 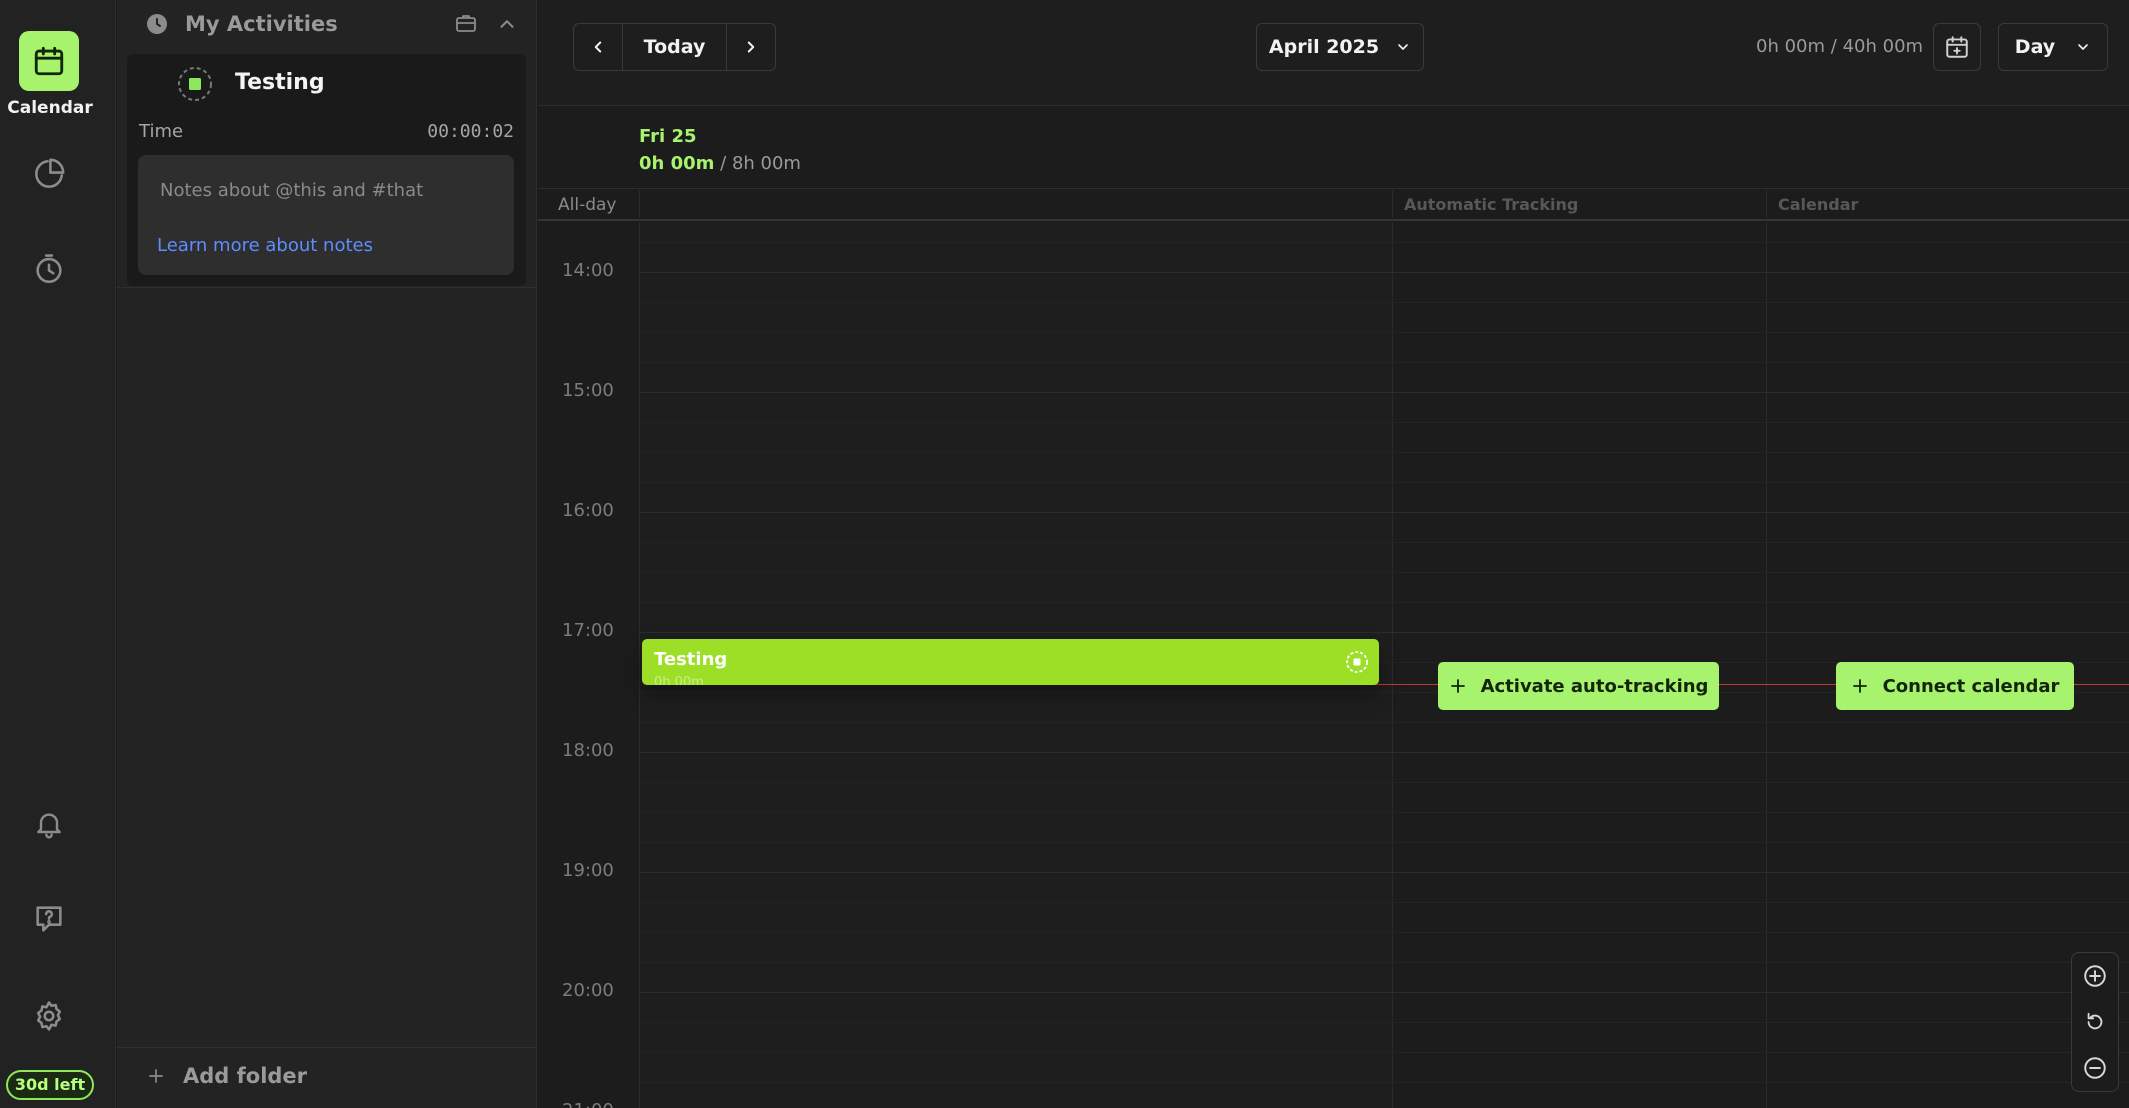 I want to click on activity-name: Testing, so click(x=280, y=82).